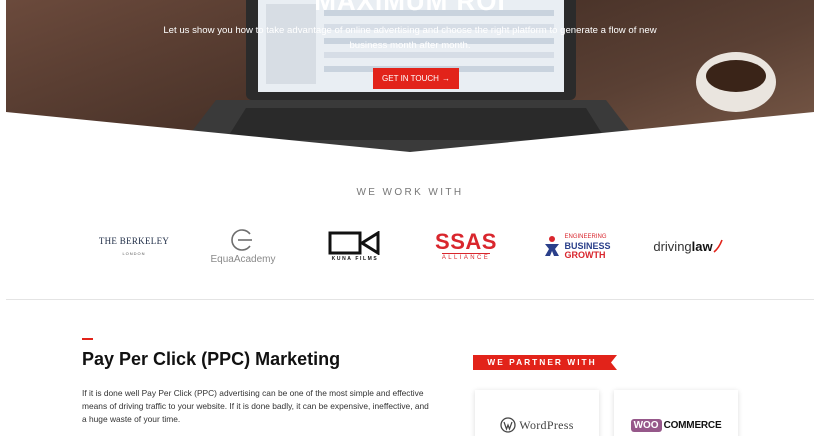 Image resolution: width=820 pixels, height=436 pixels. I want to click on driving-law-part2: law, so click(702, 246).